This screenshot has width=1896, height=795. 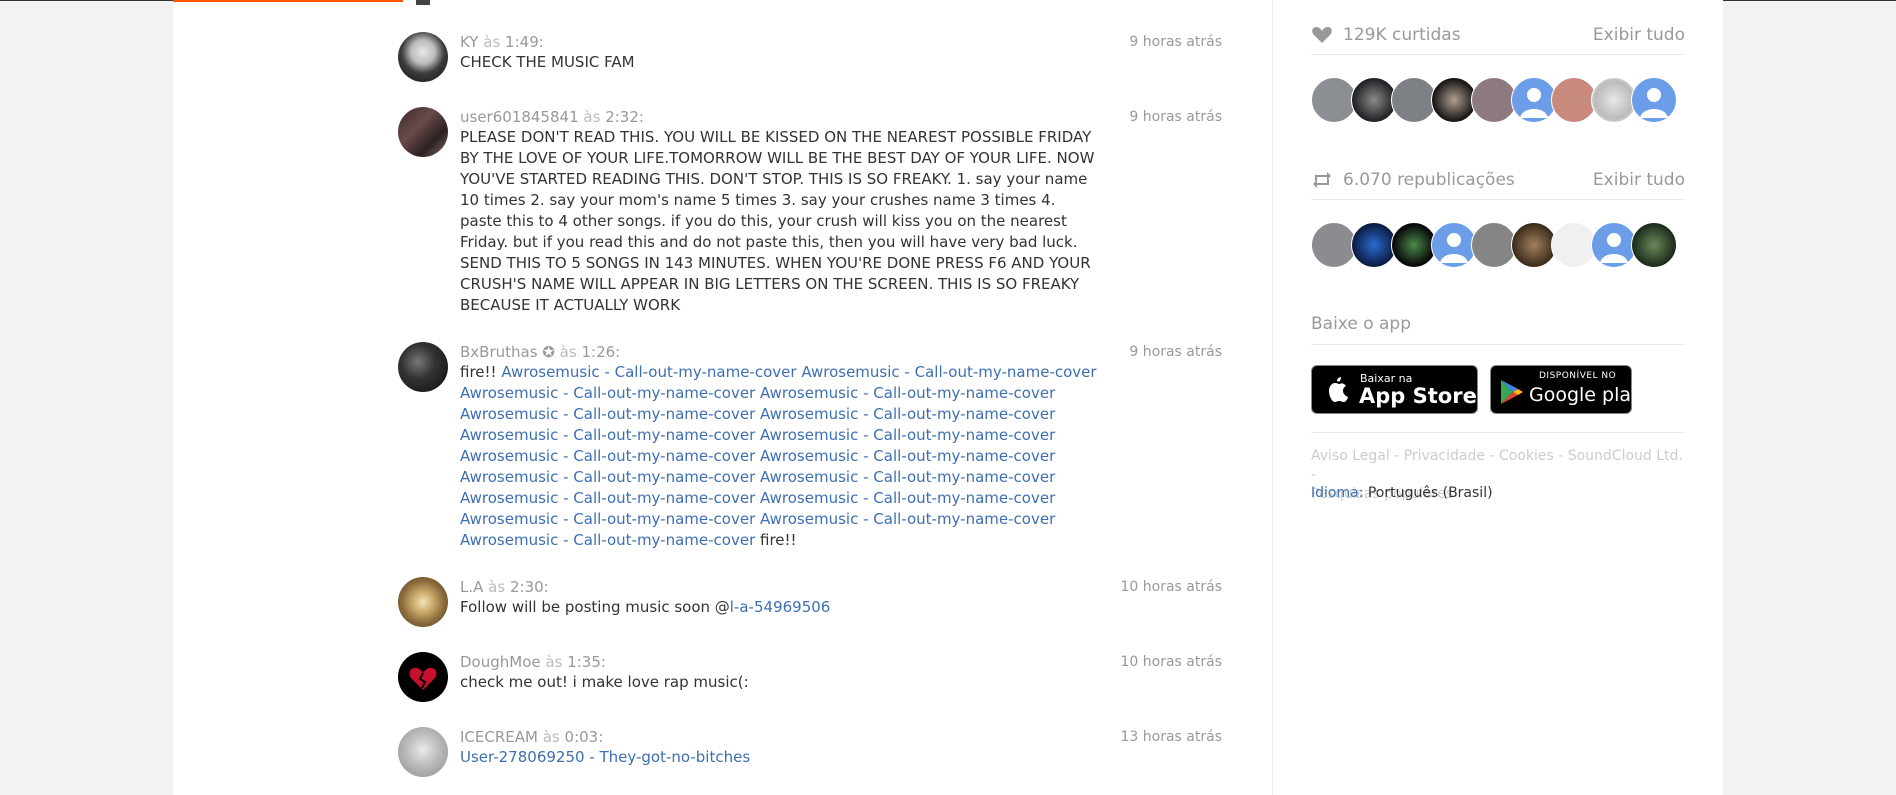 What do you see at coordinates (780, 607) in the screenshot?
I see `comment-link: l-a-54969506` at bounding box center [780, 607].